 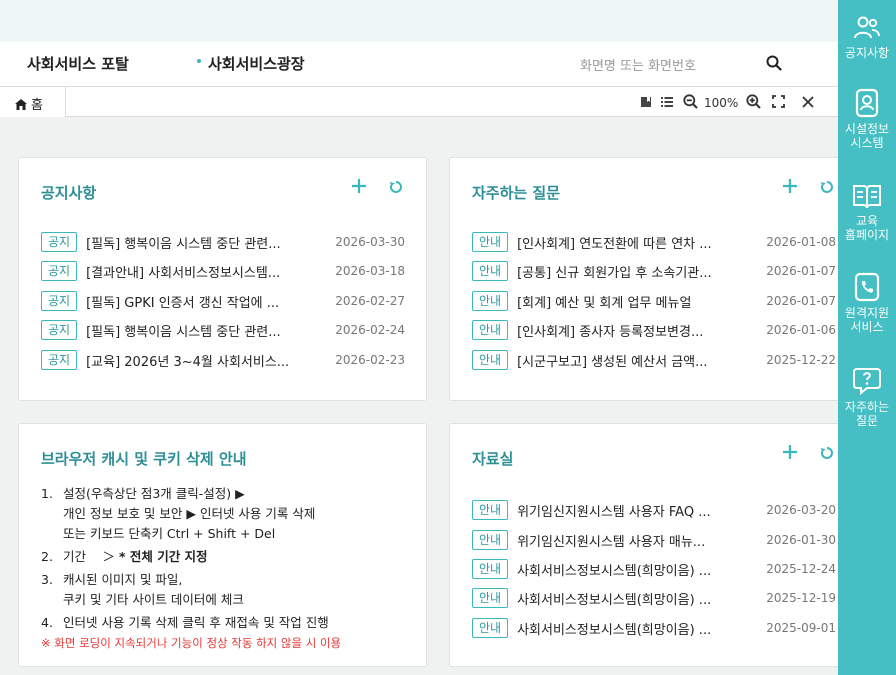 What do you see at coordinates (256, 64) in the screenshot?
I see `square-title-label: 사회서비스광장` at bounding box center [256, 64].